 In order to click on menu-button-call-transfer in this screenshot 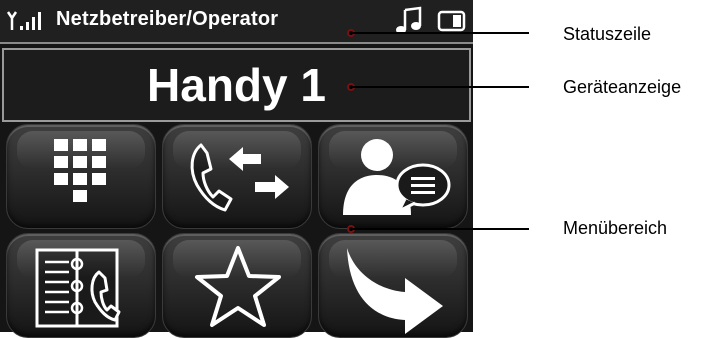, I will do `click(237, 176)`.